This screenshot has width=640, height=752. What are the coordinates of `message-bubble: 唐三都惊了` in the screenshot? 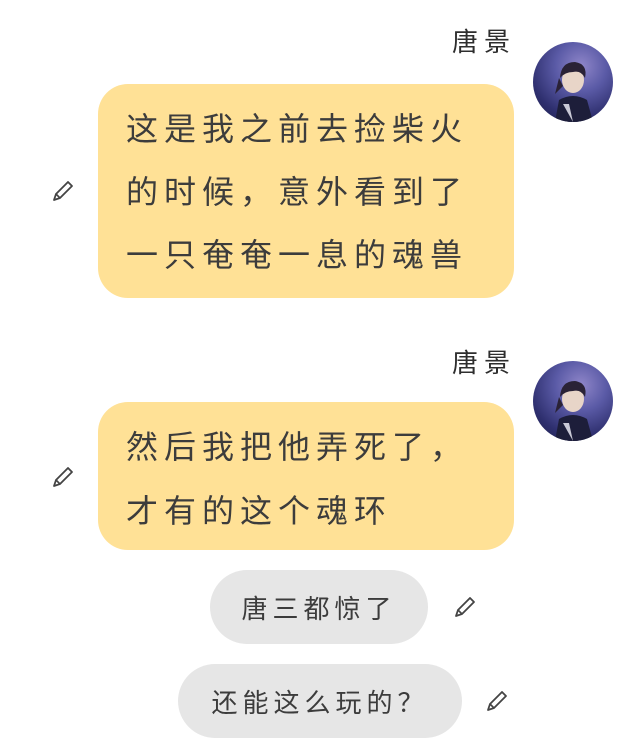 It's located at (319, 607).